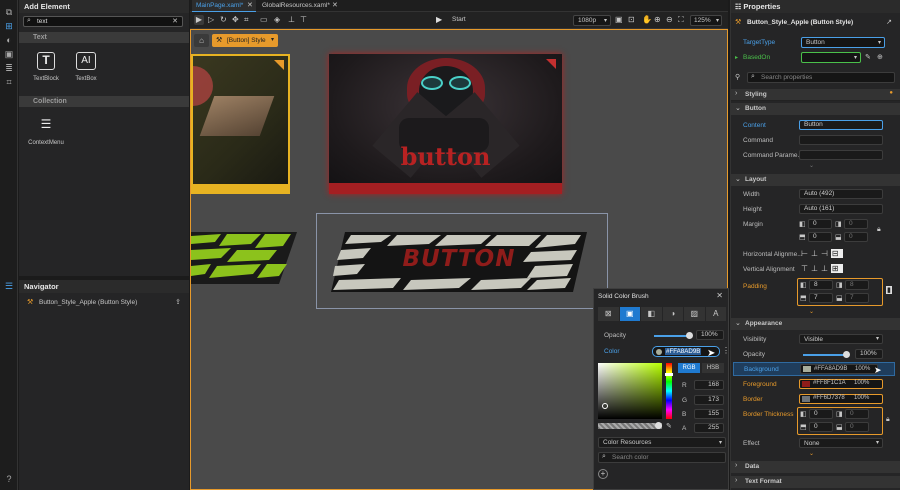 The image size is (900, 490). What do you see at coordinates (300, 6) in the screenshot?
I see `tab-globalresources: GlobalResources.xaml* ✕` at bounding box center [300, 6].